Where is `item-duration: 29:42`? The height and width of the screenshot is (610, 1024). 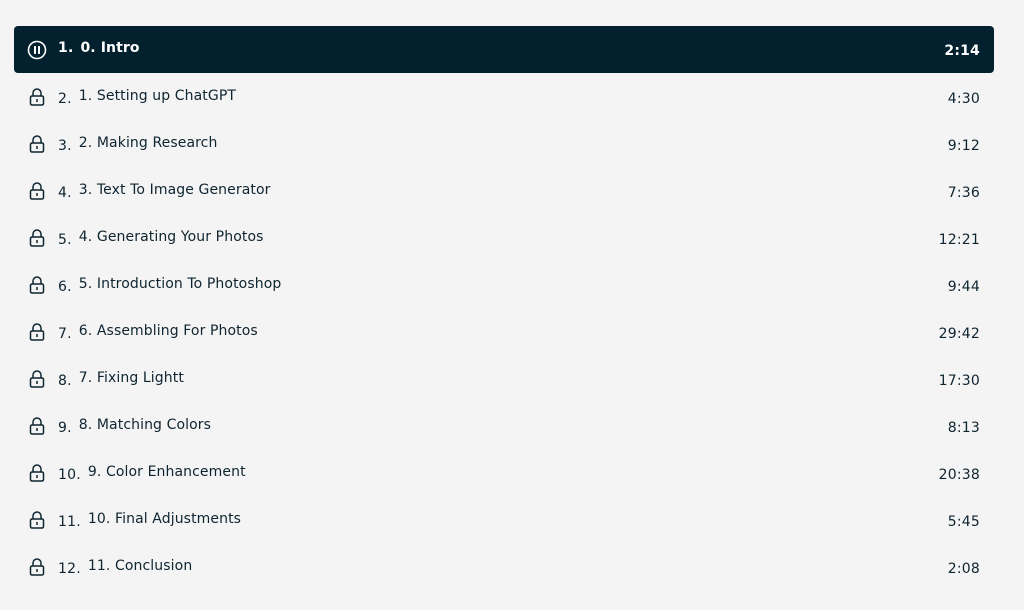 item-duration: 29:42 is located at coordinates (959, 333).